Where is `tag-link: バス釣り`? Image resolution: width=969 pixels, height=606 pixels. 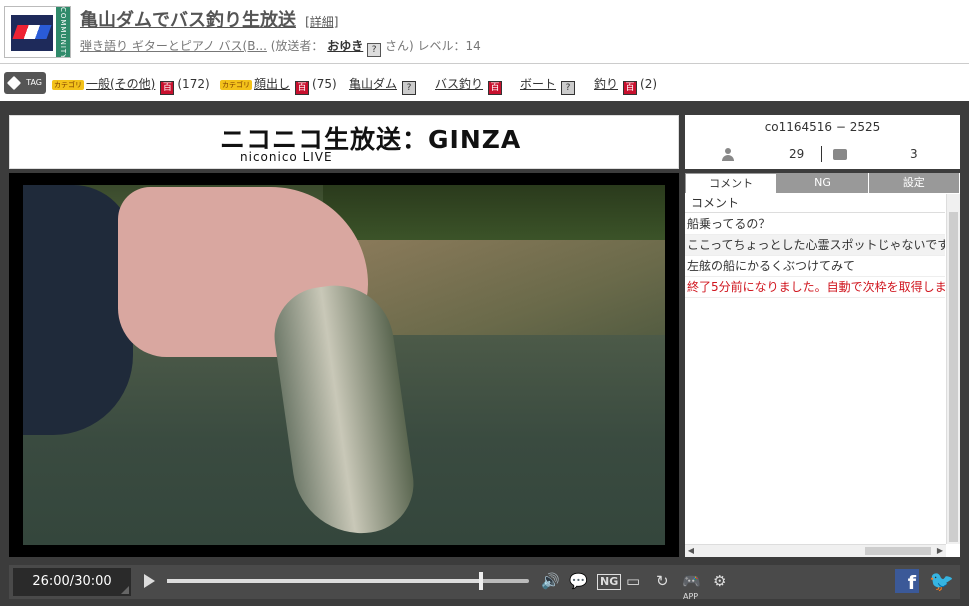
tag-link: バス釣り is located at coordinates (459, 84).